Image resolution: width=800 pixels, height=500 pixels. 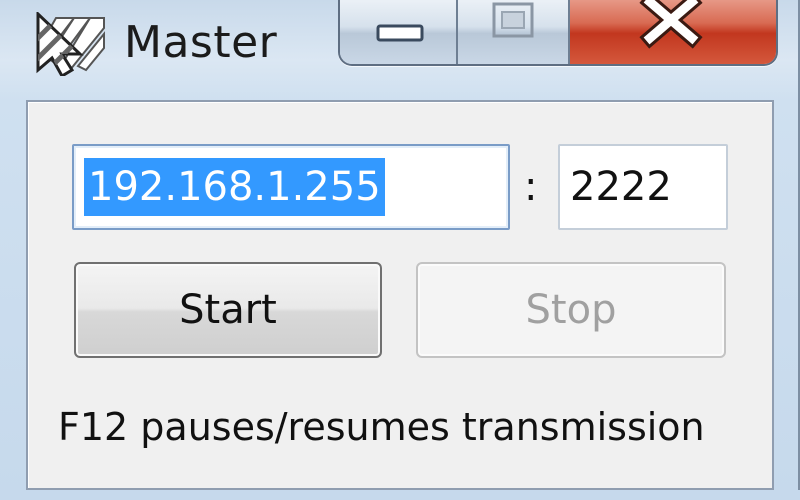 What do you see at coordinates (513, 20) in the screenshot?
I see `maximize-icon` at bounding box center [513, 20].